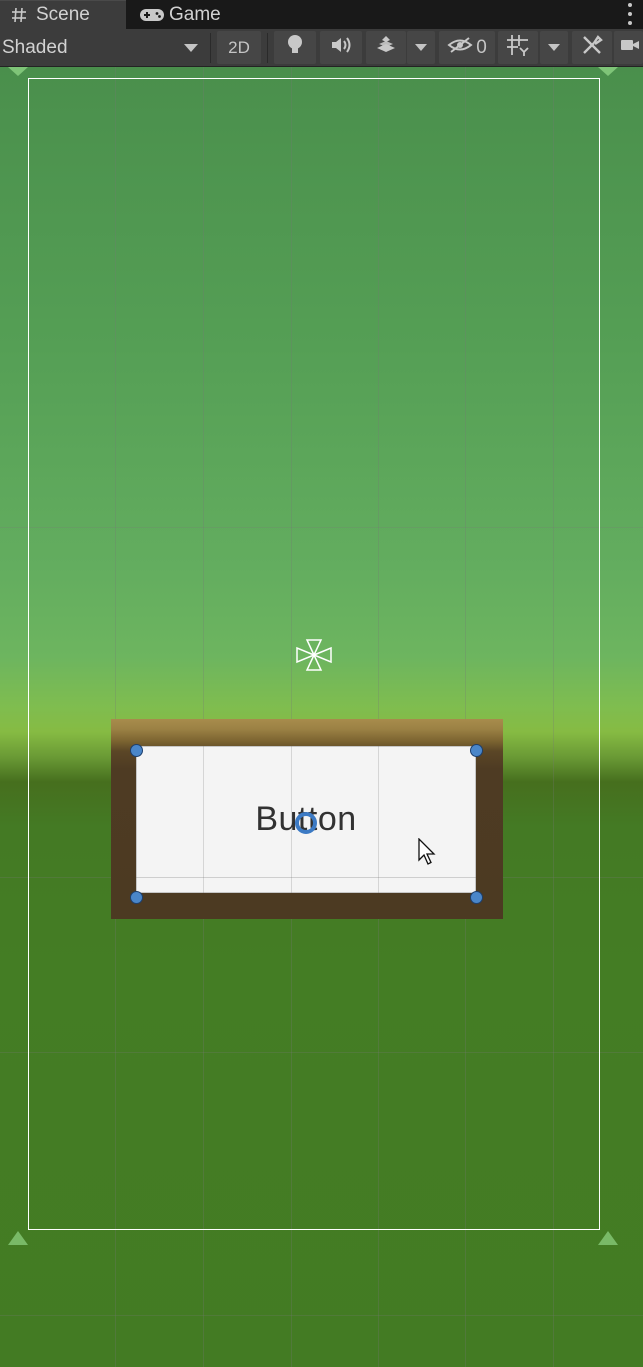 The width and height of the screenshot is (643, 1367). I want to click on effects-icon, so click(386, 47).